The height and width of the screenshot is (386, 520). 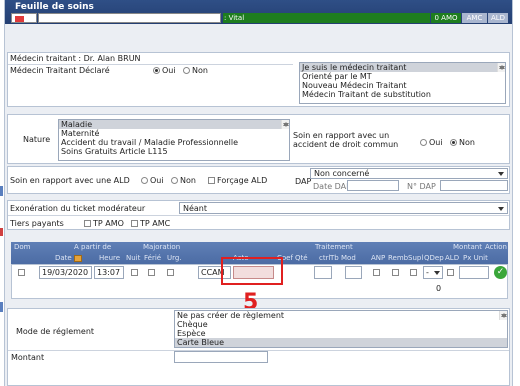 I want to click on px-unit-input, so click(x=474, y=272).